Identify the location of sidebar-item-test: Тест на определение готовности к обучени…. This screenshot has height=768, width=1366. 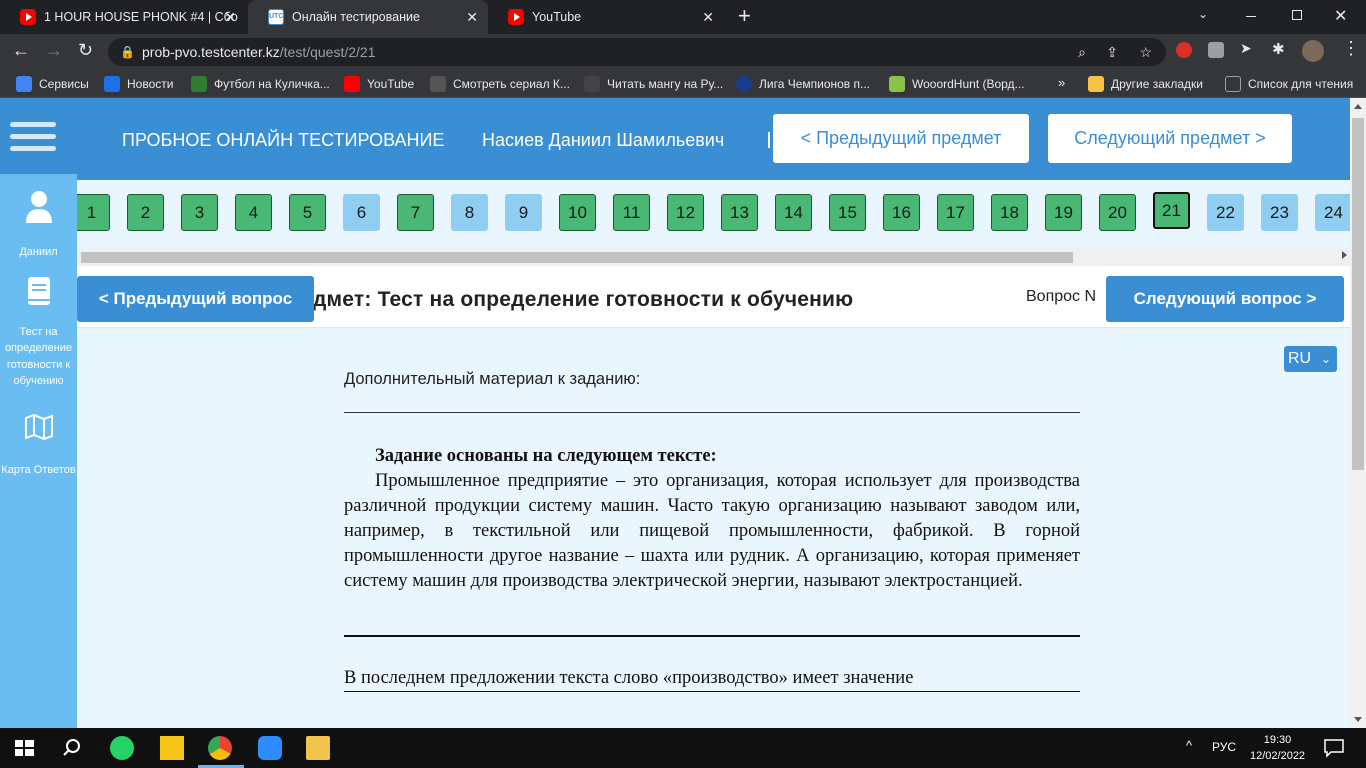
(38, 333).